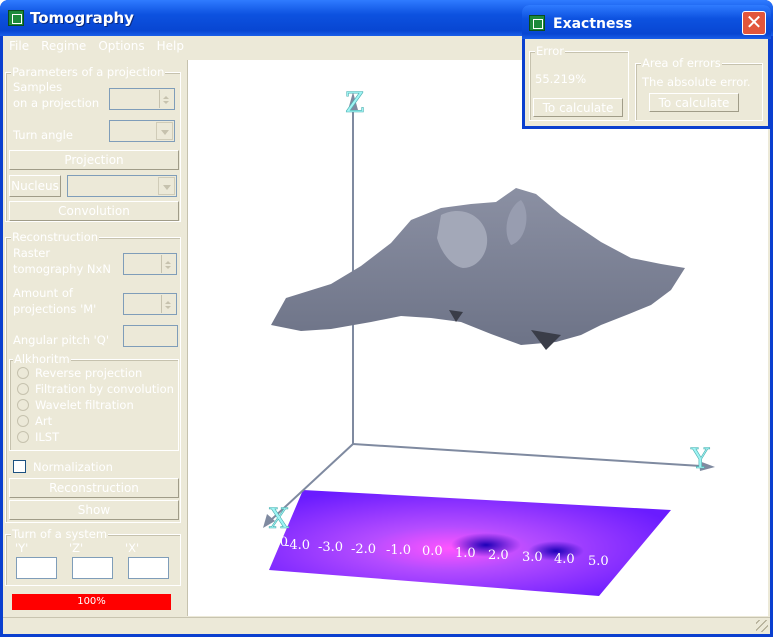 The height and width of the screenshot is (637, 773). What do you see at coordinates (326, 120) in the screenshot?
I see `z-tick: 1.00` at bounding box center [326, 120].